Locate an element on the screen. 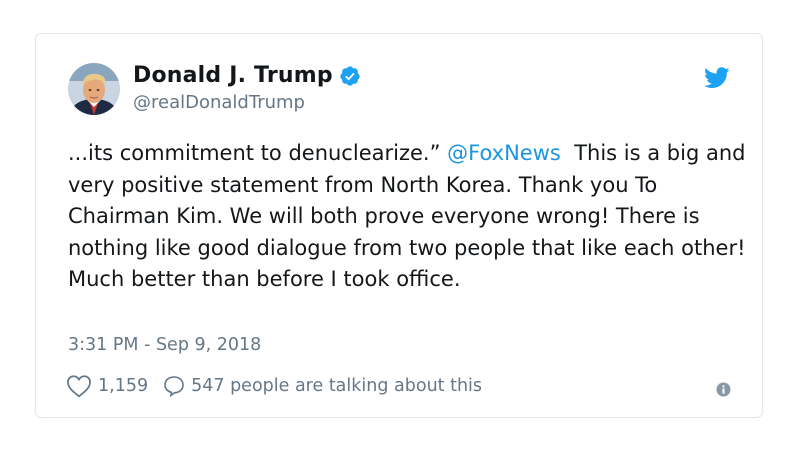 The height and width of the screenshot is (467, 800). info-icon is located at coordinates (723, 389).